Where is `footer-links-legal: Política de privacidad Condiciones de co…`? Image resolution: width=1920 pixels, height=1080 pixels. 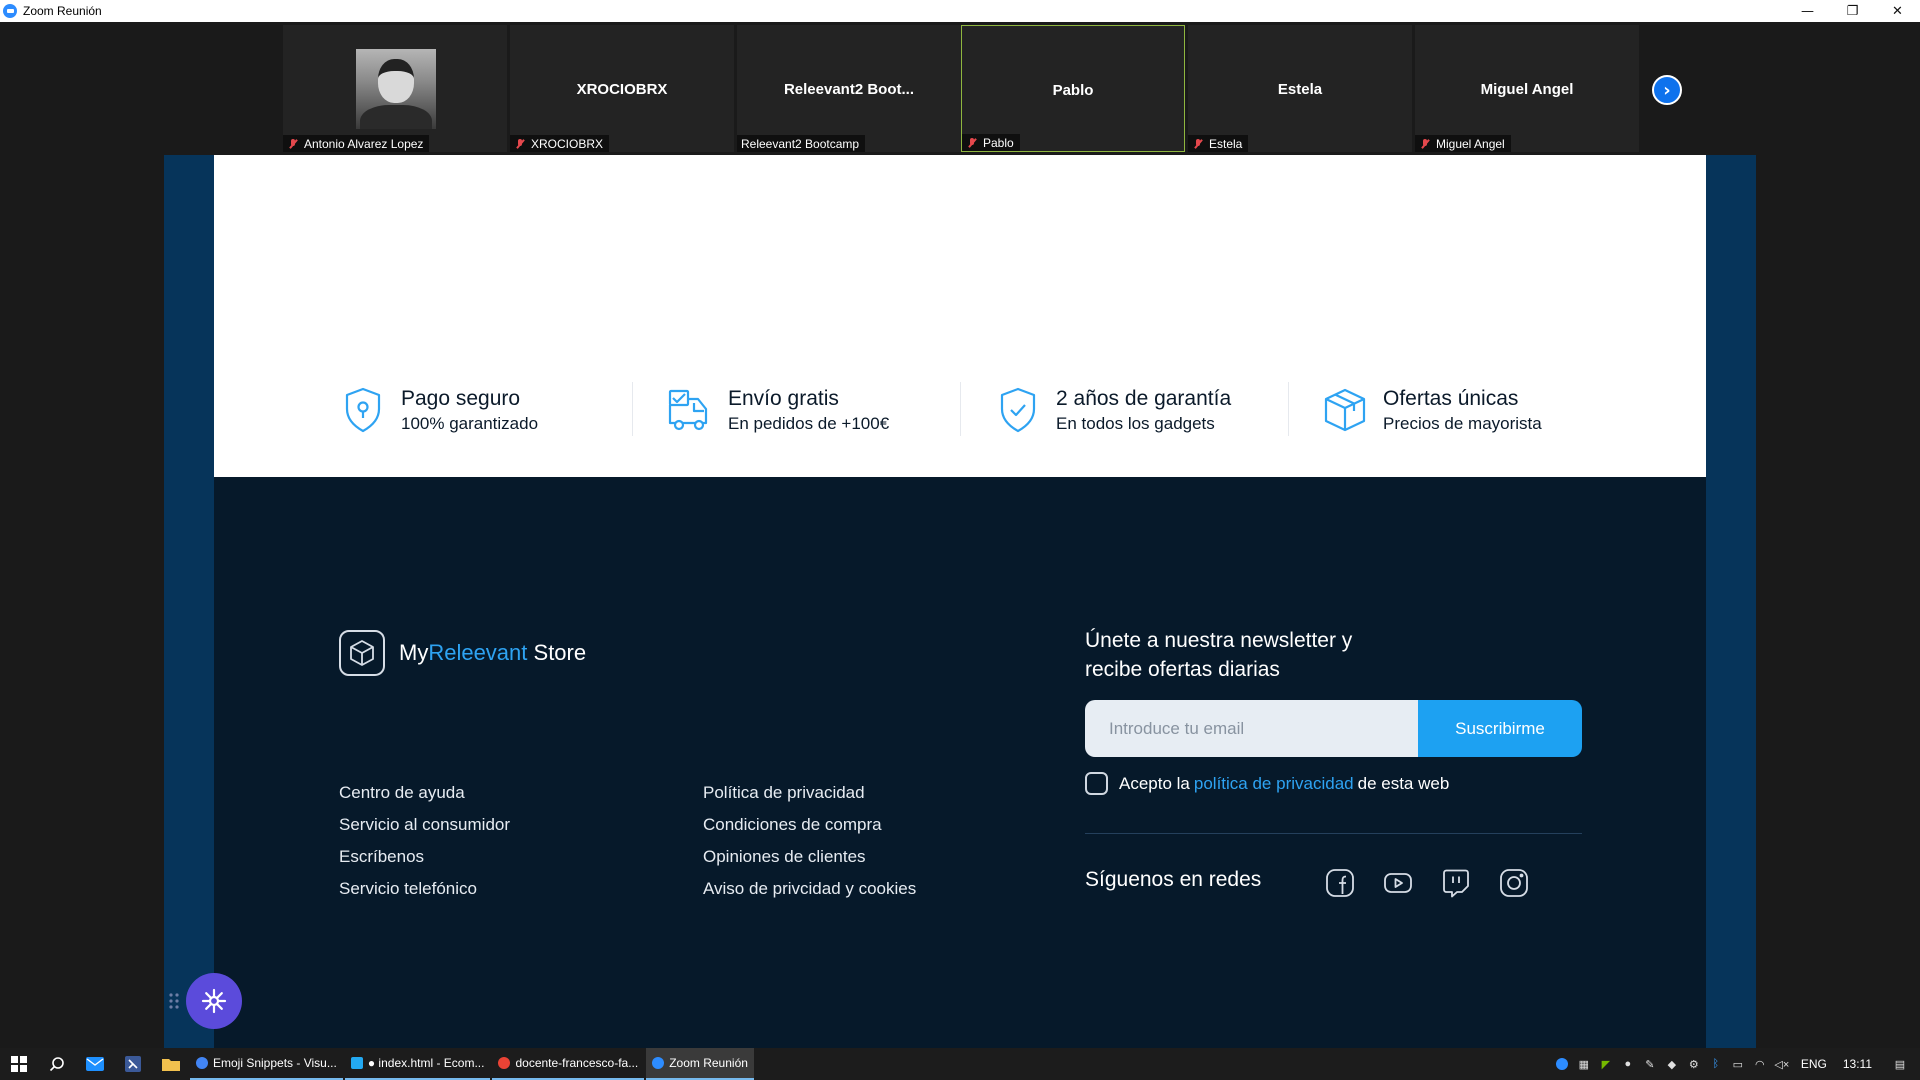
footer-links-legal: Política de privacidad Condiciones de co… is located at coordinates (809, 841).